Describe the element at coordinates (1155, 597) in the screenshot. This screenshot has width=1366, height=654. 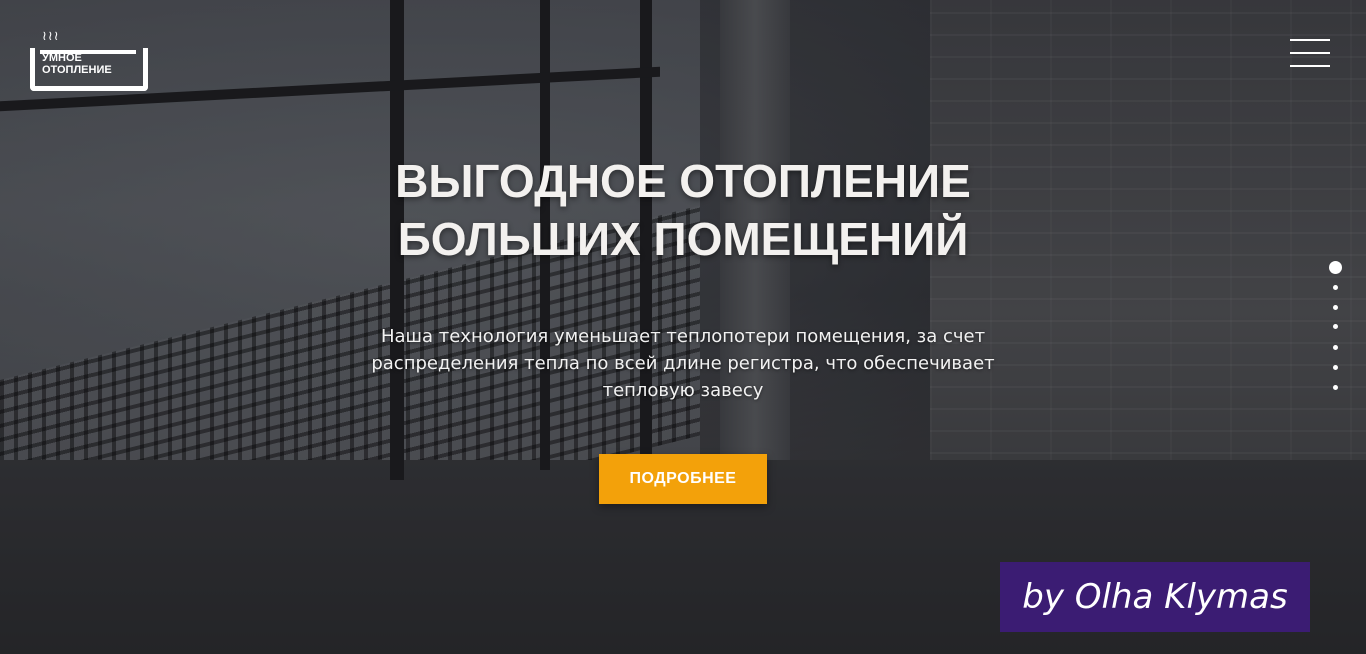
I see `author-watermark: by Olha Klymas` at that location.